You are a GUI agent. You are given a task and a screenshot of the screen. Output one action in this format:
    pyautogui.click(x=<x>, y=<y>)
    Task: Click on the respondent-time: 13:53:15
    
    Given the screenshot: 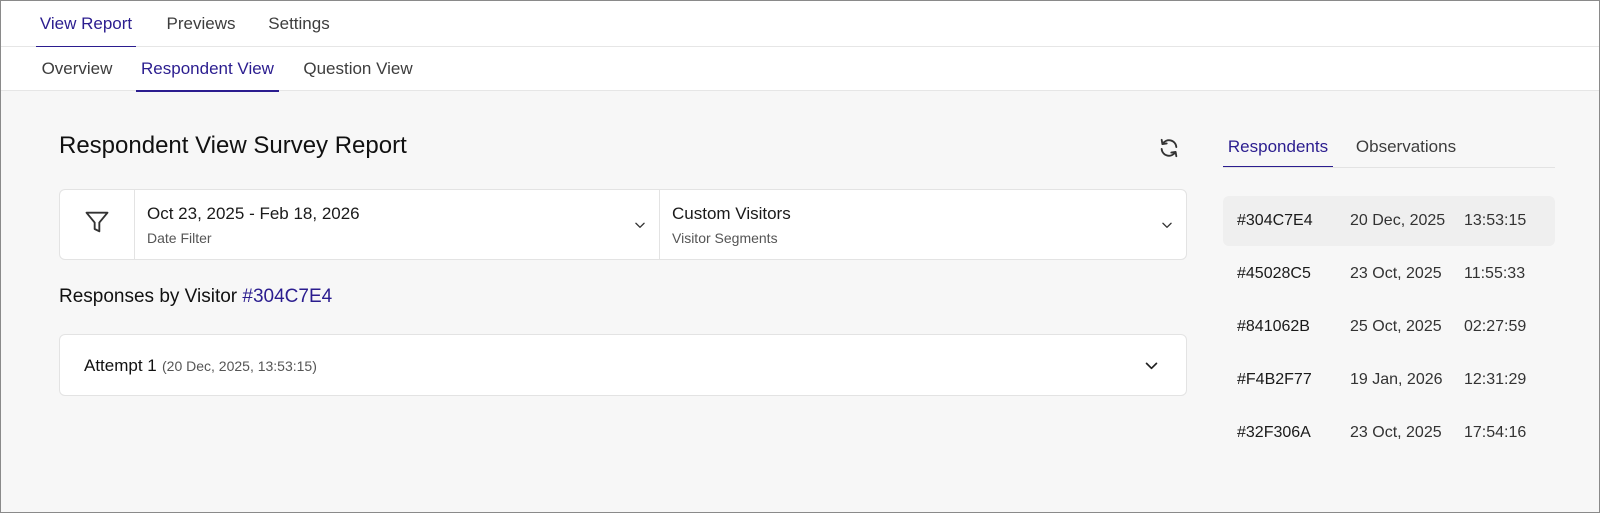 What is the action you would take?
    pyautogui.click(x=1495, y=220)
    